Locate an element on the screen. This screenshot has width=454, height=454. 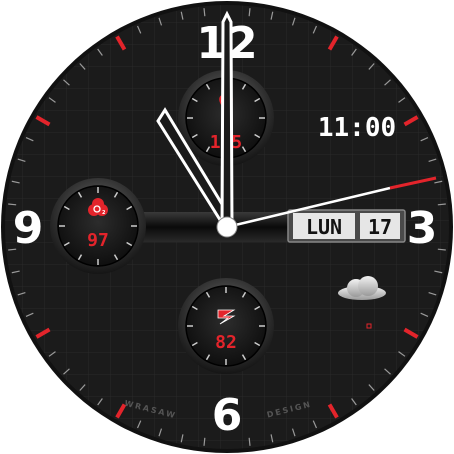
minute-hand is located at coordinates (227, 120).